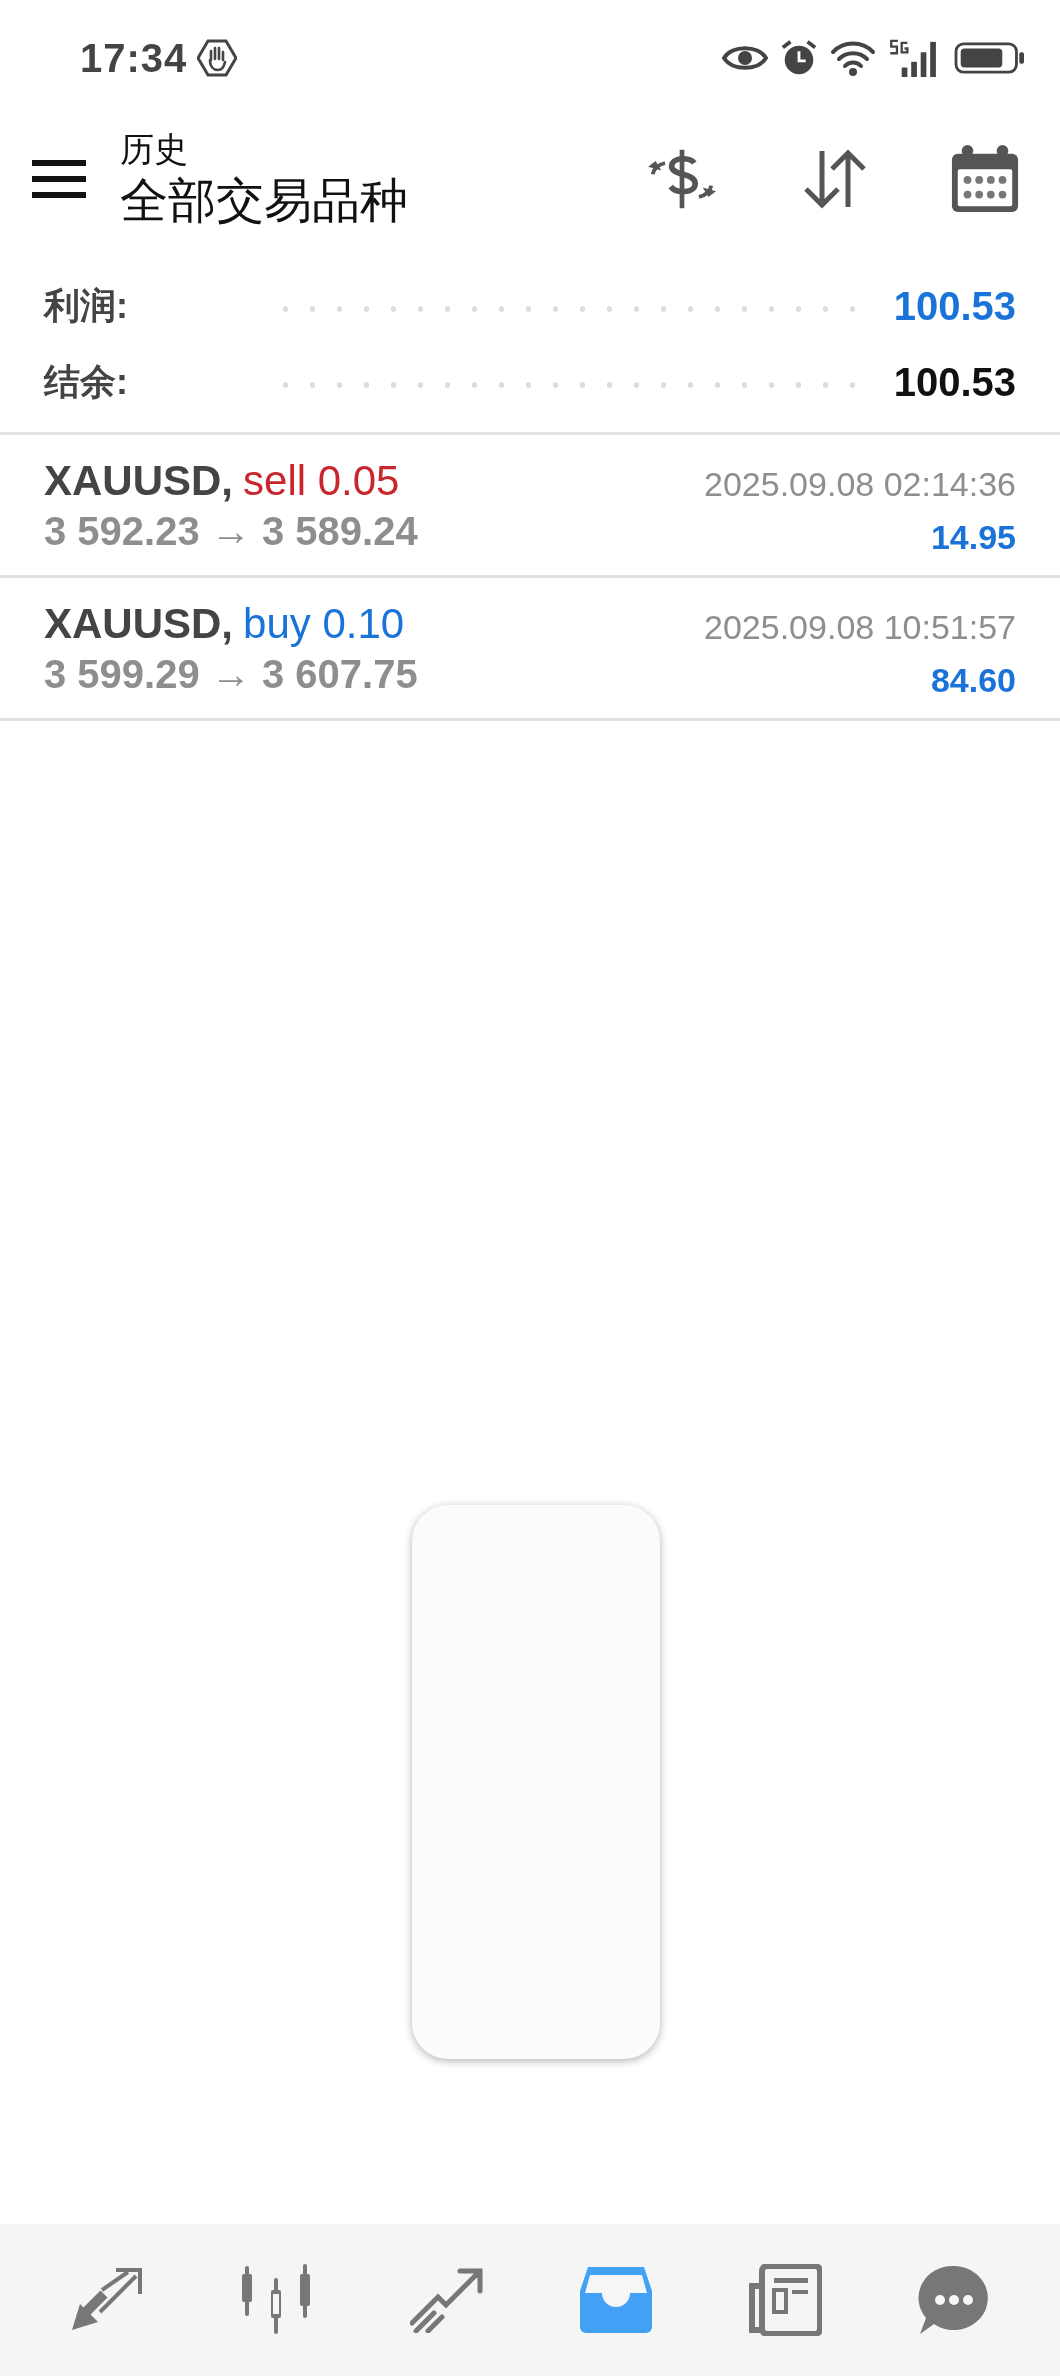 The height and width of the screenshot is (2376, 1060). Describe the element at coordinates (231, 531) in the screenshot. I see `deal-prices: 3 592.23 → 3 589.24` at that location.